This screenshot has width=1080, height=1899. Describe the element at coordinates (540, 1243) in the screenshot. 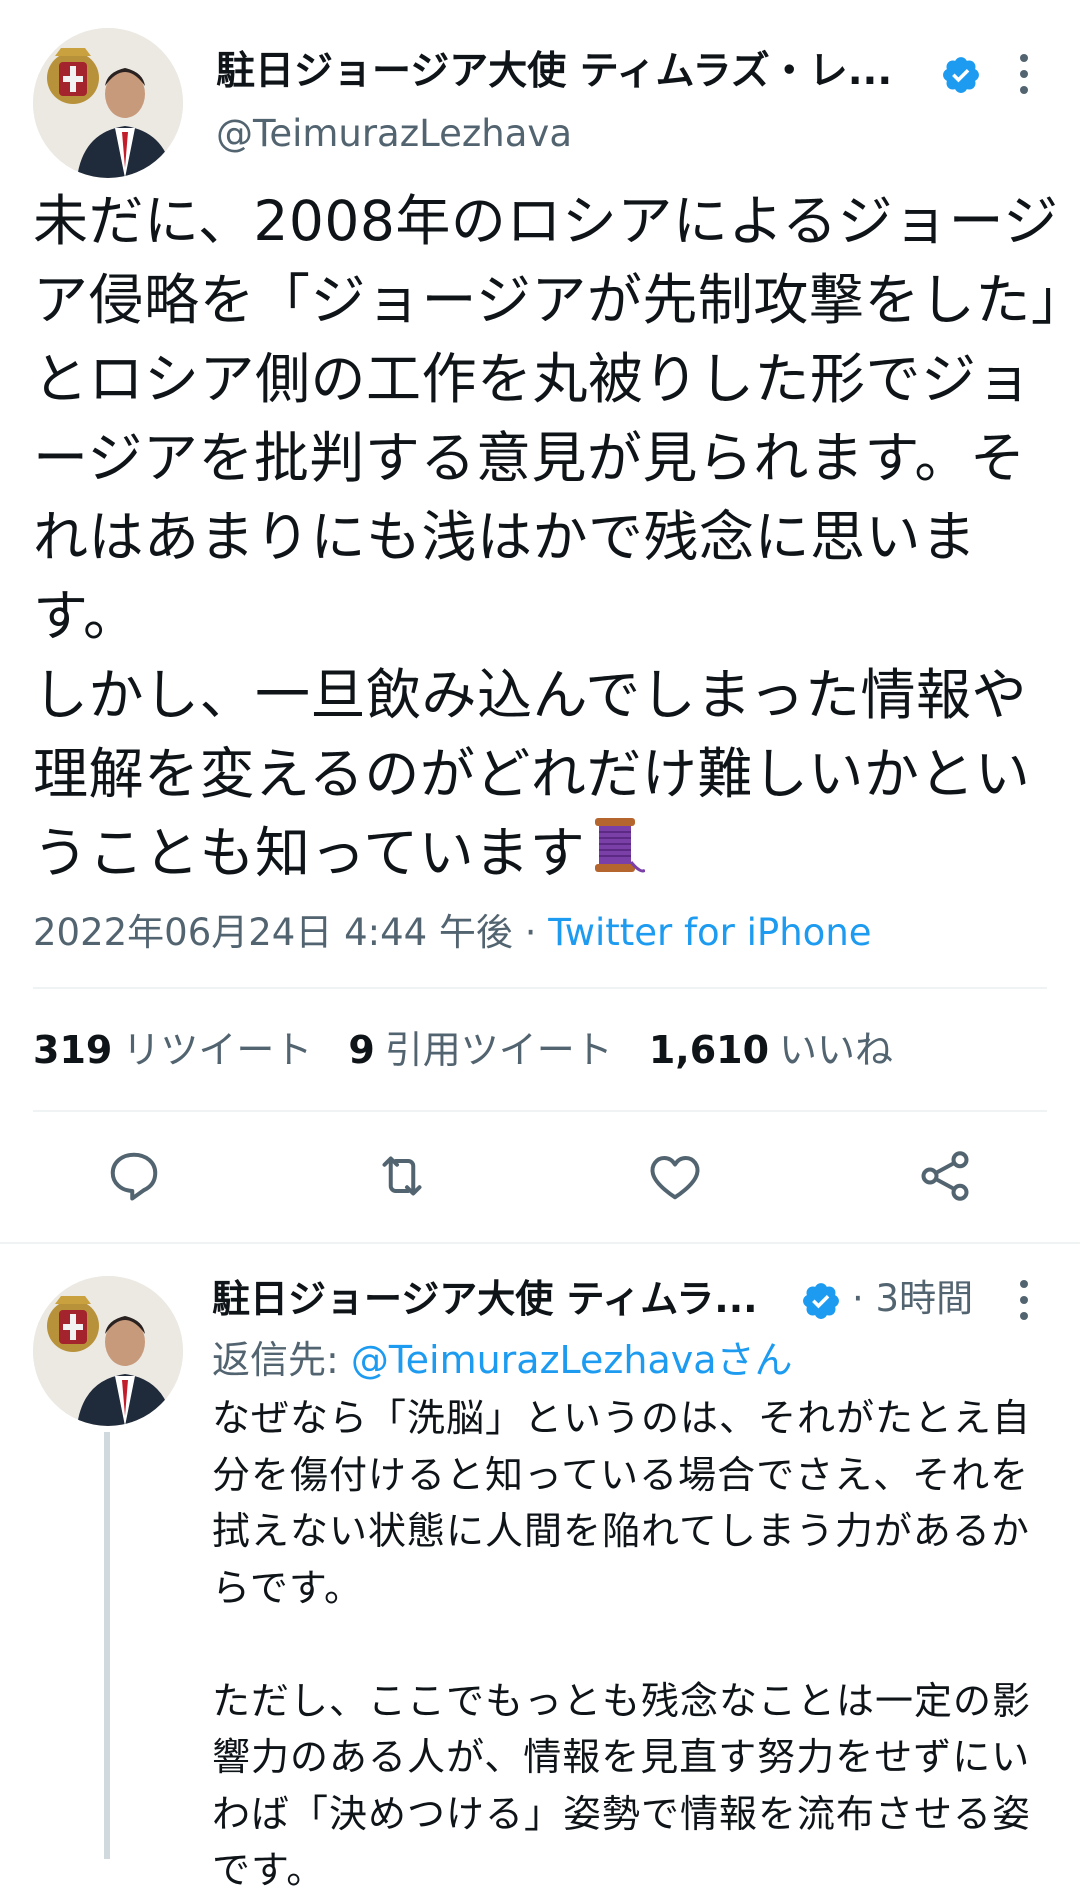

I see `section-separator` at that location.